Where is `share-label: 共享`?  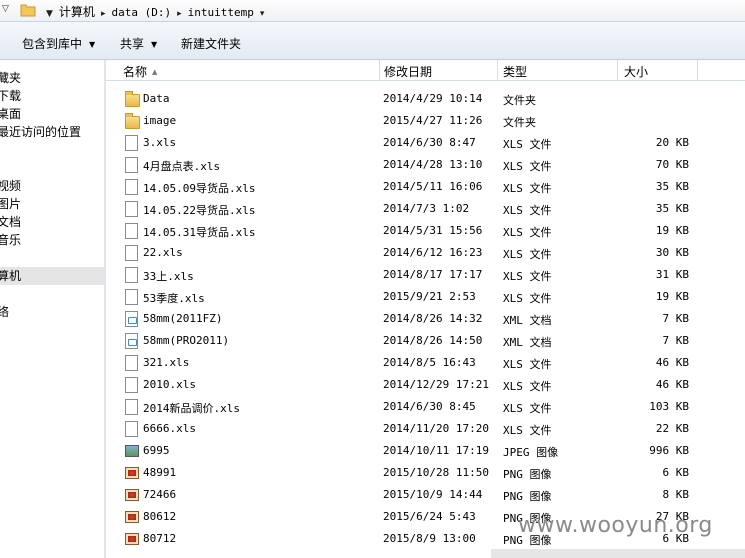
share-label: 共享 is located at coordinates (132, 44).